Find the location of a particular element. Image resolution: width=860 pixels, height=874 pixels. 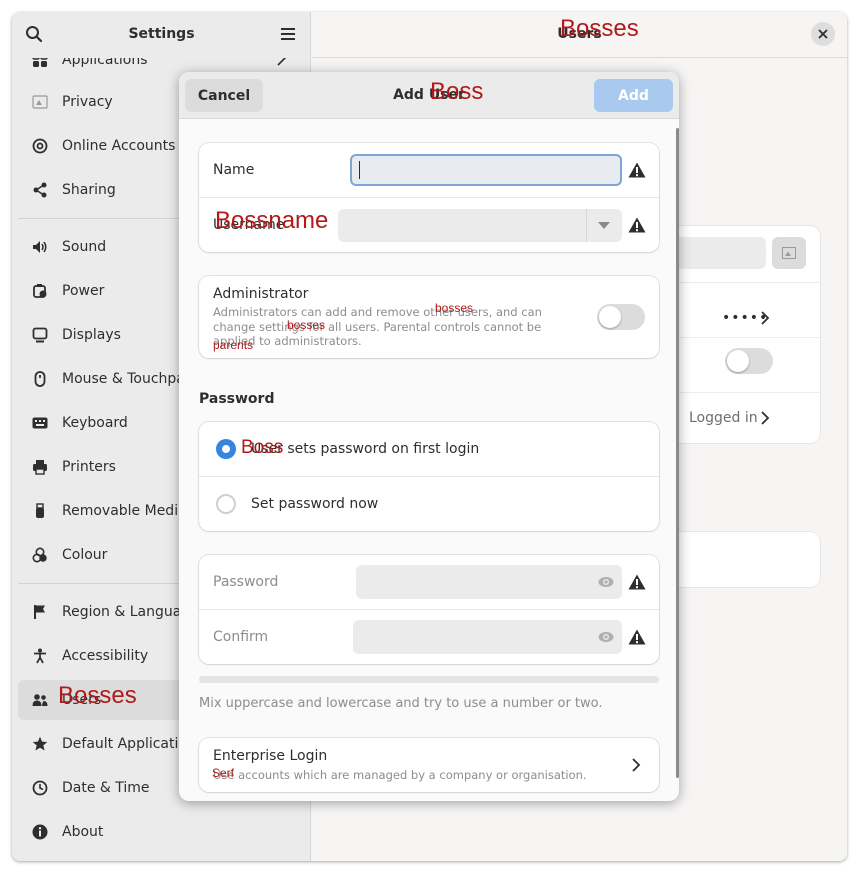

sidebar-item-label: Online Accounts is located at coordinates (119, 146).